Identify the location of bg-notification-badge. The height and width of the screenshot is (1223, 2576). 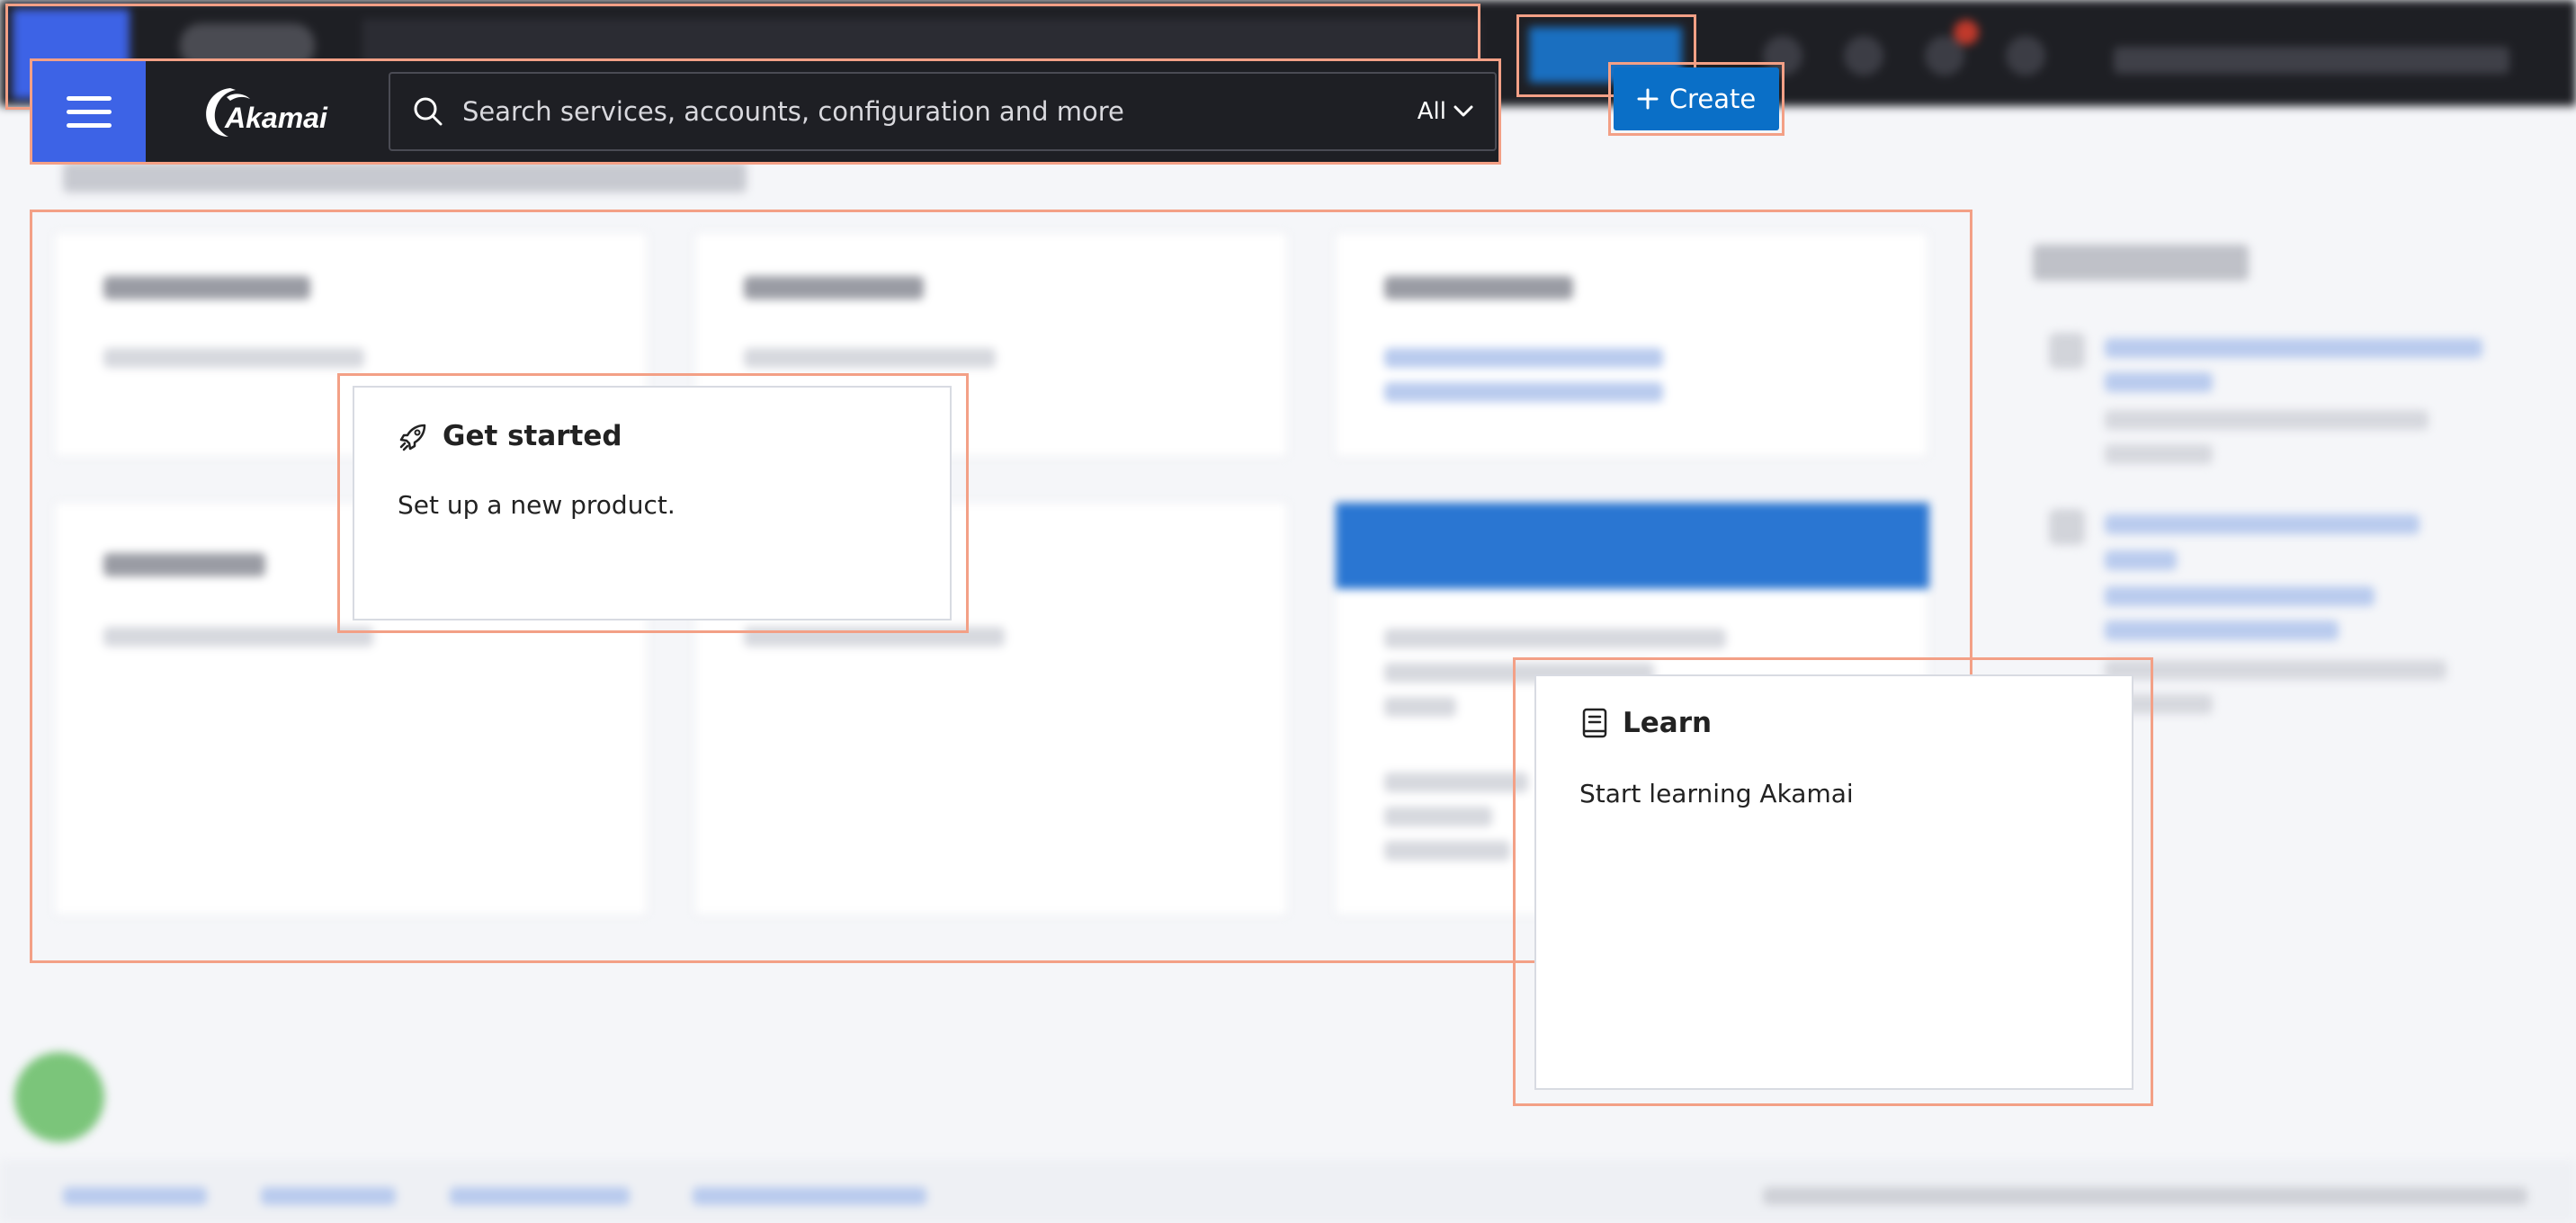
(1966, 32).